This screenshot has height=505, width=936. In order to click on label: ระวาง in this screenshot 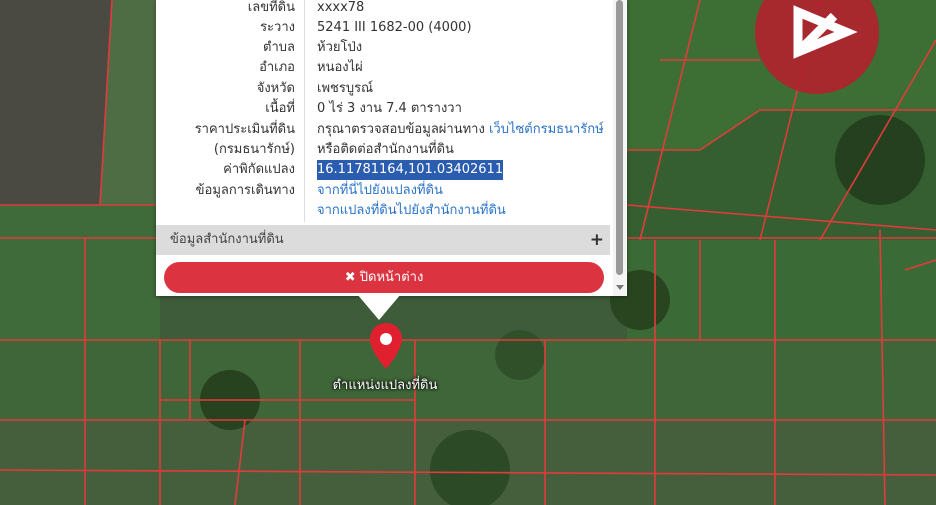, I will do `click(277, 27)`.